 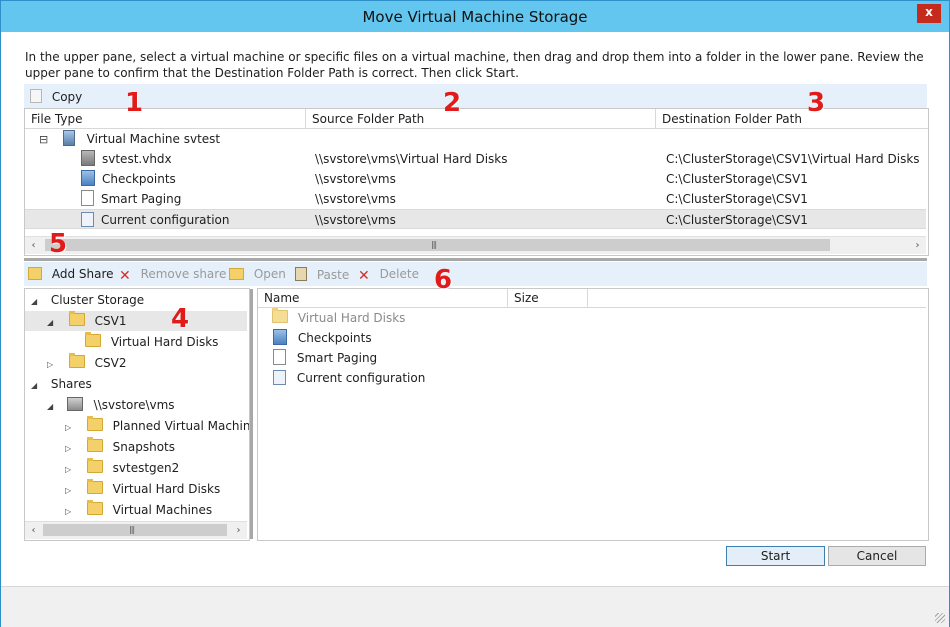 What do you see at coordinates (165, 119) in the screenshot?
I see `column-header-file-type: File Type` at bounding box center [165, 119].